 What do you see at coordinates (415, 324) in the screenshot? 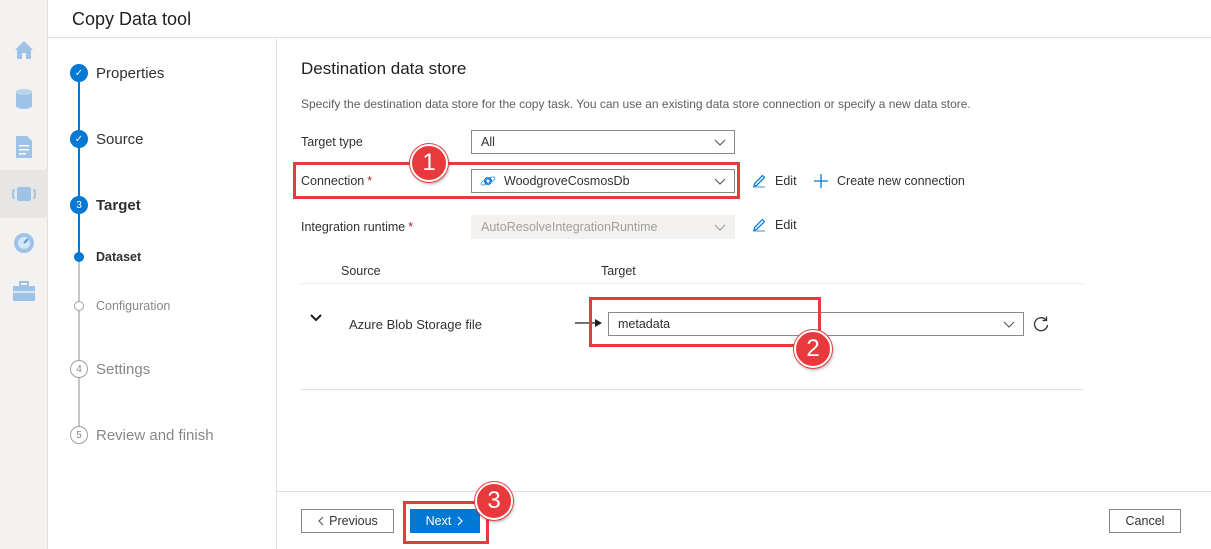
I see `row-source-name: Azure Blob Storage file` at bounding box center [415, 324].